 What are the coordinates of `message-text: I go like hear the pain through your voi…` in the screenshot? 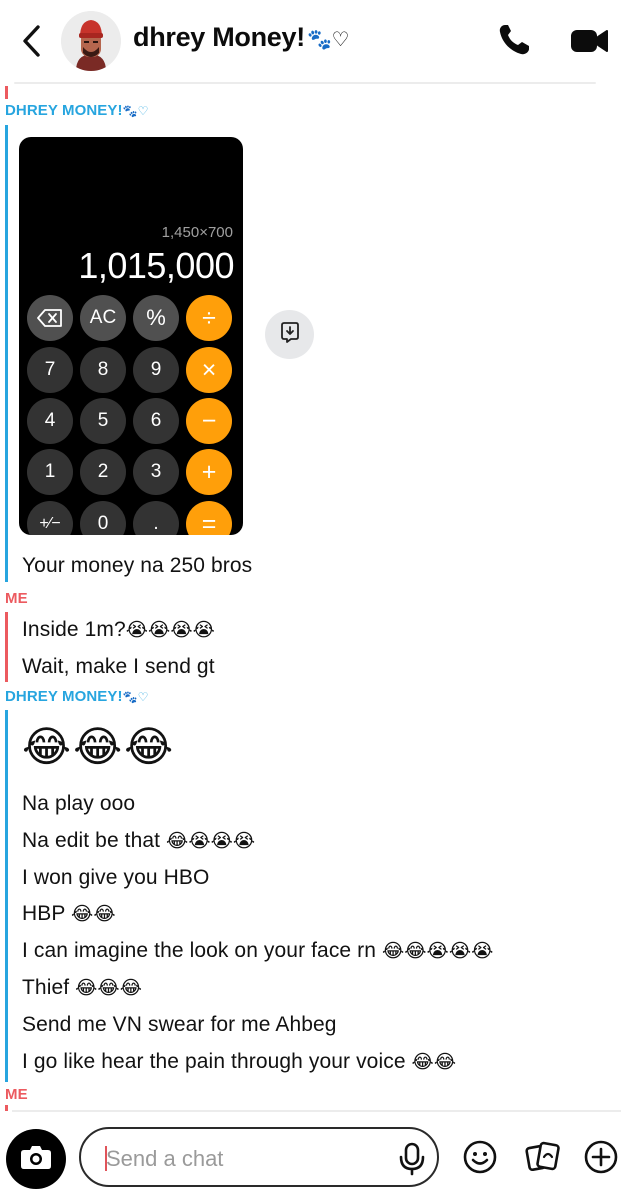 It's located at (239, 1062).